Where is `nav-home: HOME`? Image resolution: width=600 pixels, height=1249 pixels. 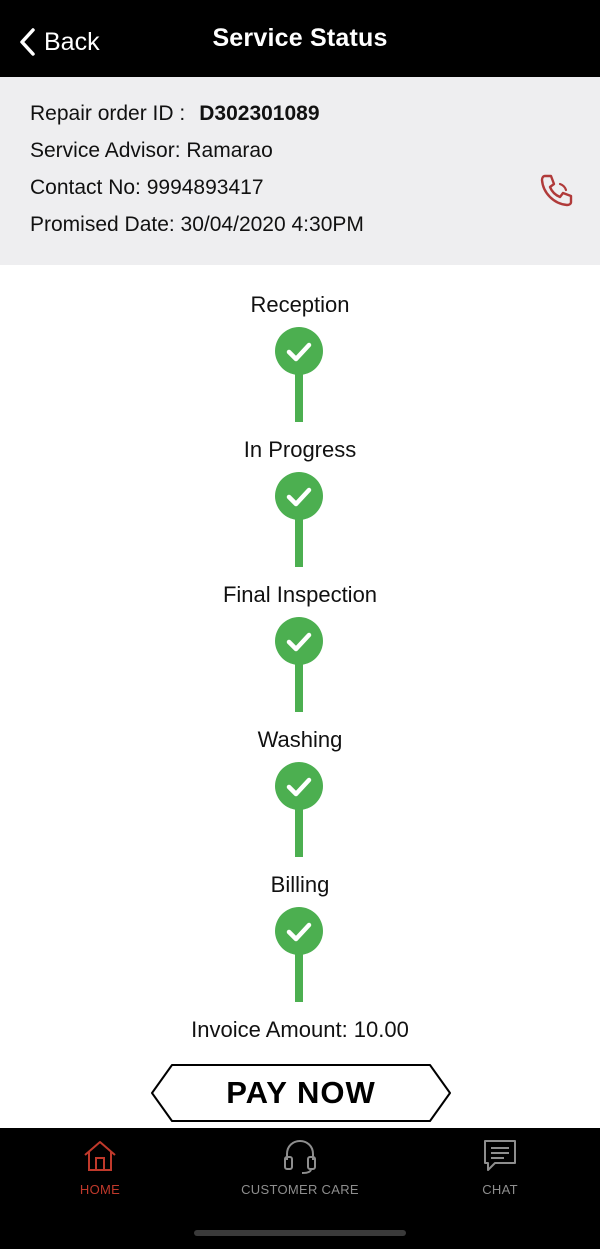
nav-home: HOME is located at coordinates (100, 1171).